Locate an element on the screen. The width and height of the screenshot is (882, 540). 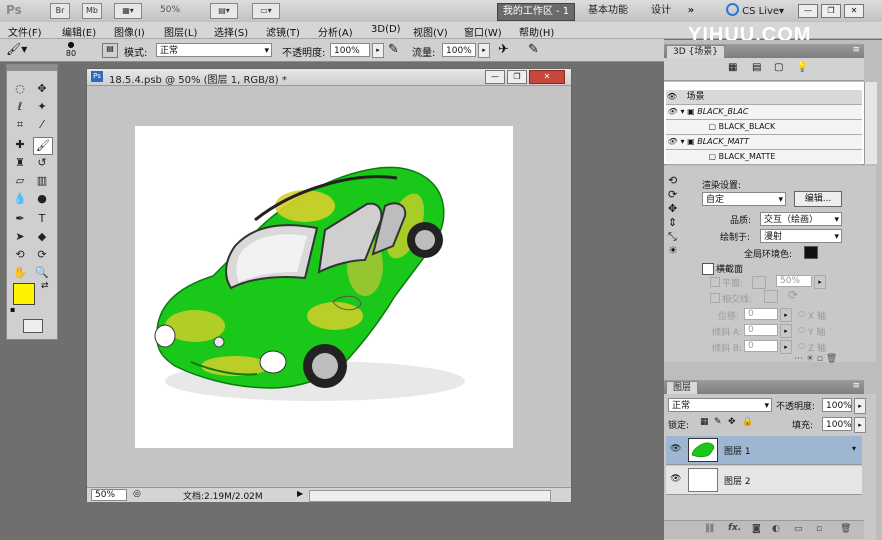
tool-preset-picker: 🖌▾ is located at coordinates (23, 50).